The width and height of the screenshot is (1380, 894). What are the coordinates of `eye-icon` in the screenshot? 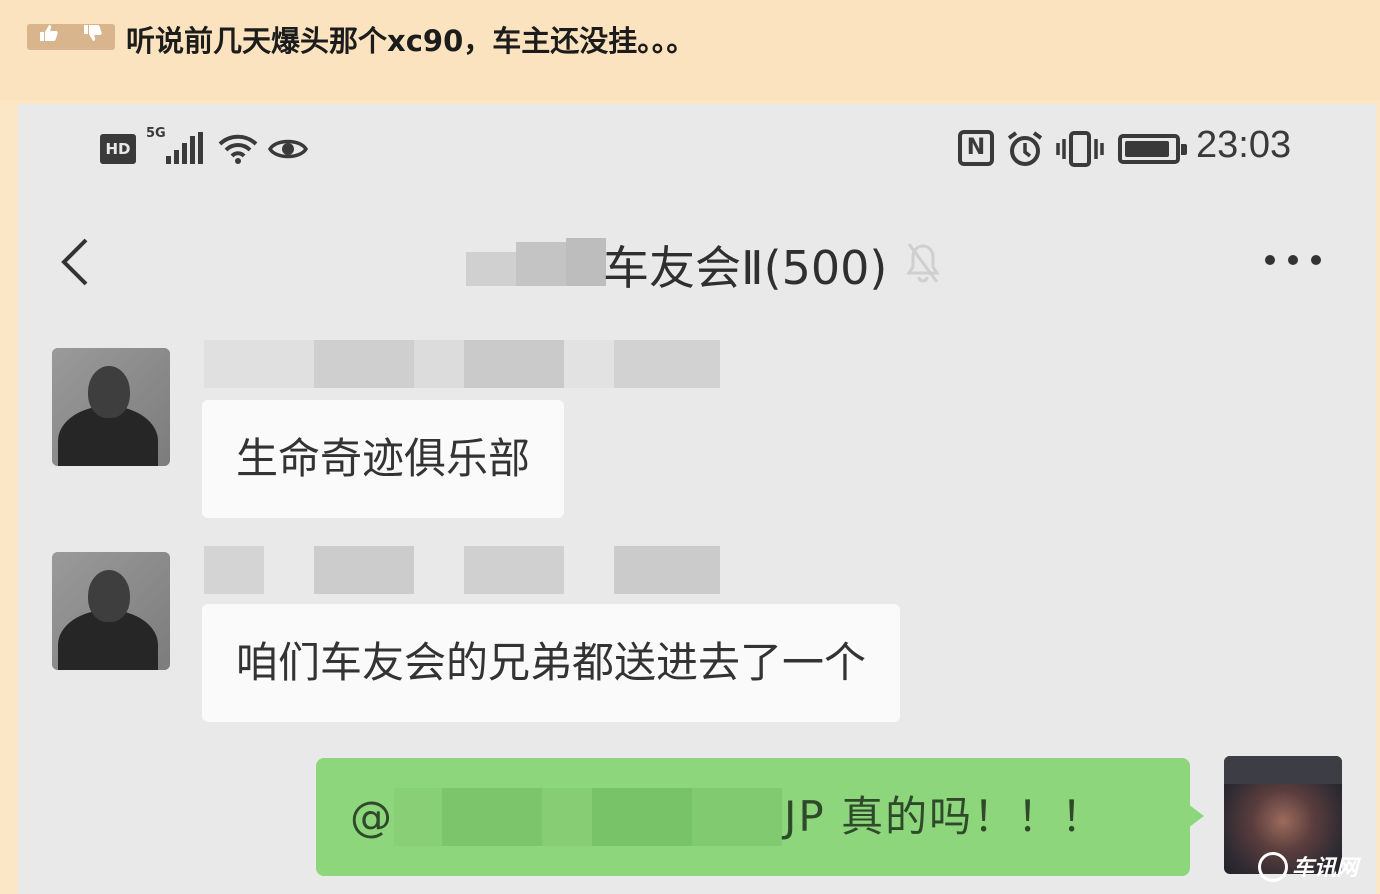 It's located at (288, 149).